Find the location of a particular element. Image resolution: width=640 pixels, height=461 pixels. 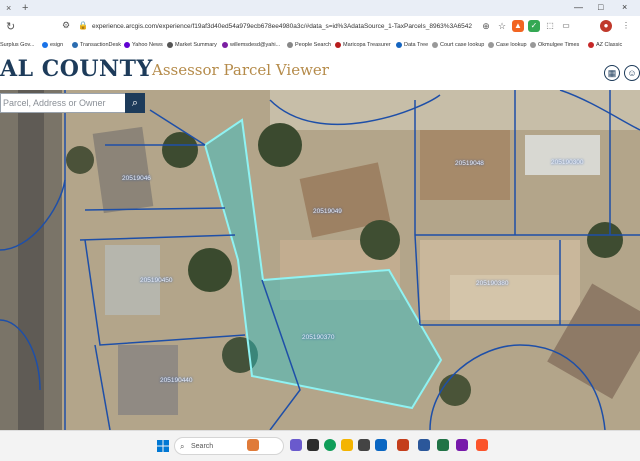

reload-icon: ↻ is located at coordinates (10, 26).